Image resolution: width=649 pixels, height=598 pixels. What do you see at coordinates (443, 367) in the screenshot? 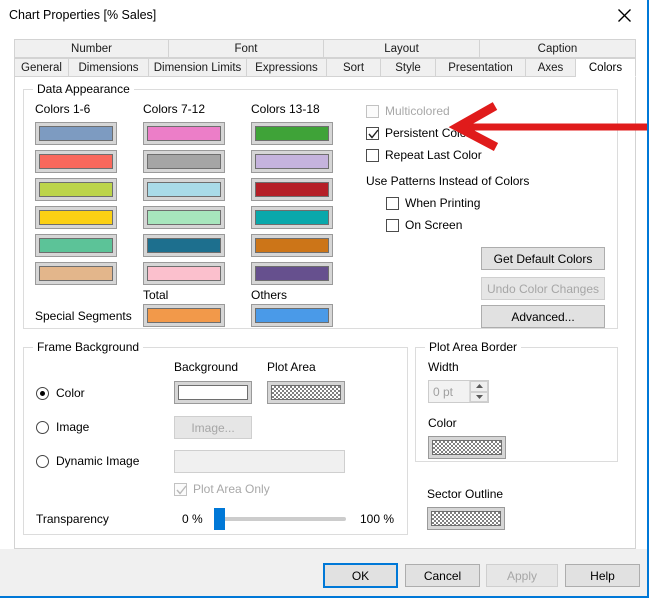
I see `border-width-label: Width` at bounding box center [443, 367].